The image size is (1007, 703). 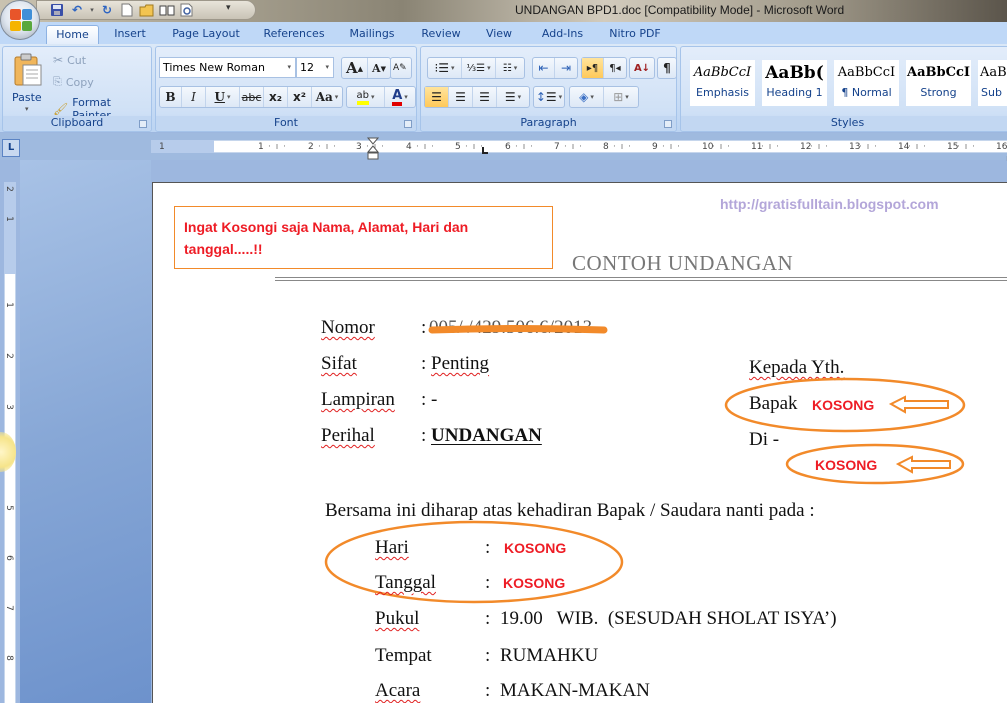 I want to click on font-format-buttons: B I U ▾ abc x₂ x² Aa ▾, so click(x=251, y=97).